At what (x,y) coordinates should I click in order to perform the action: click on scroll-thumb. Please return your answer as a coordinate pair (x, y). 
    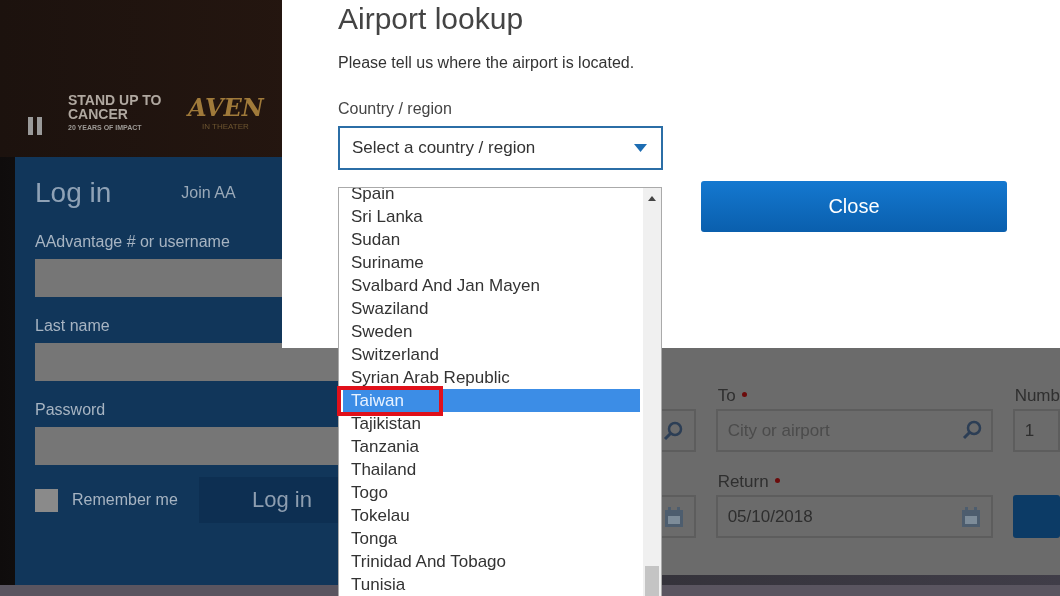
    Looking at the image, I should click on (652, 581).